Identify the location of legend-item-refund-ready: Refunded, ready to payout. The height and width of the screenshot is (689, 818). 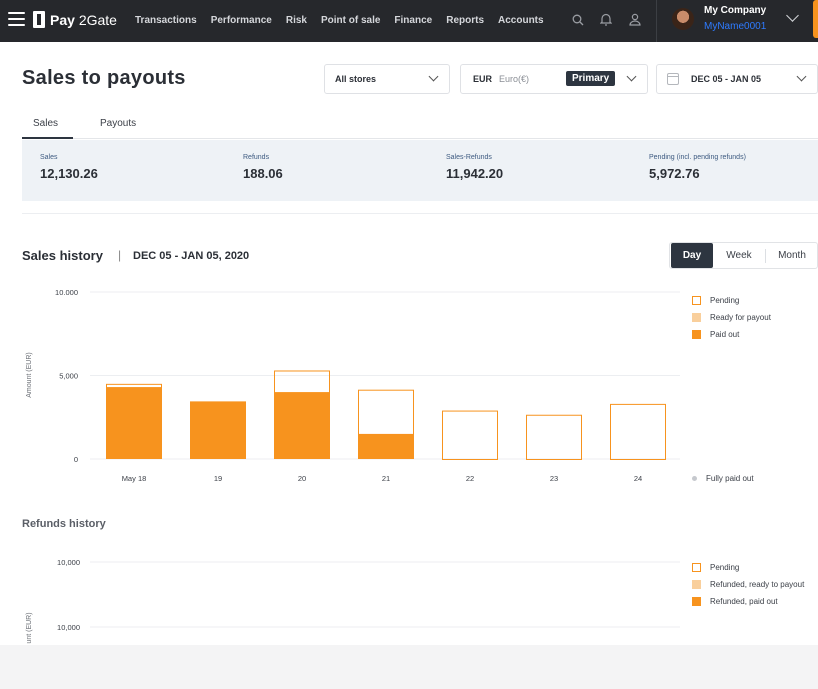
(748, 584).